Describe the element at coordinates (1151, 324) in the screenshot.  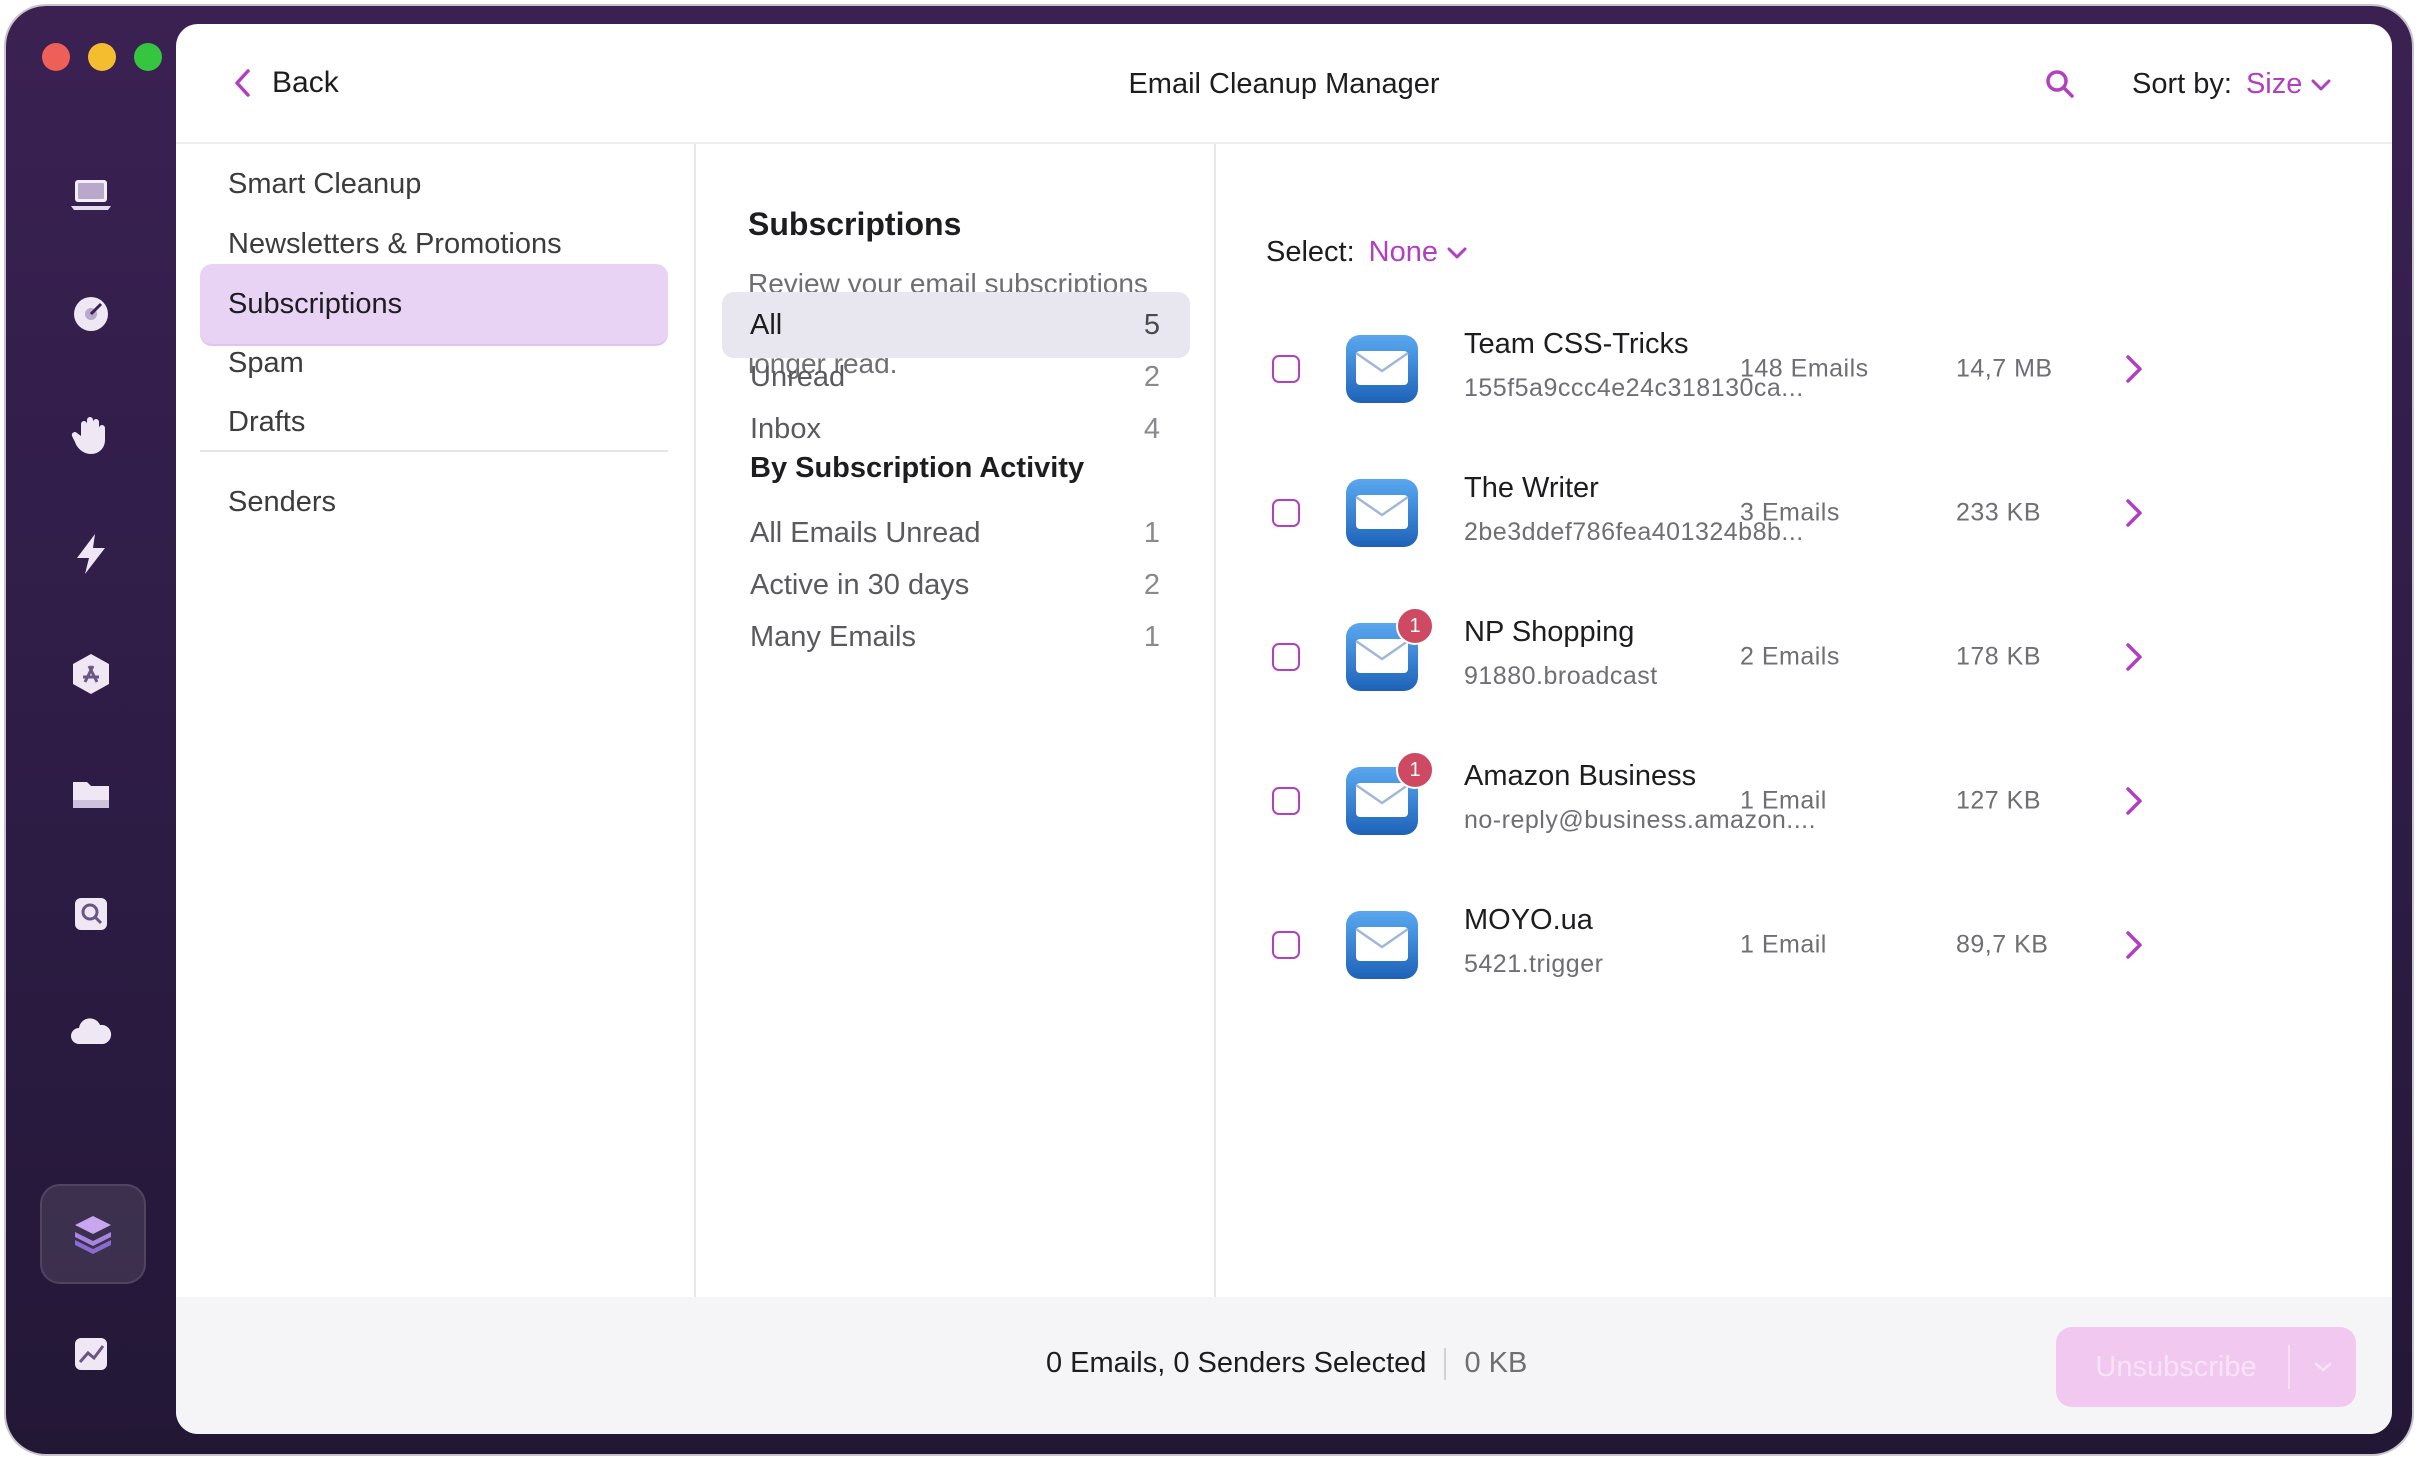
I see `filter-count: 5` at that location.